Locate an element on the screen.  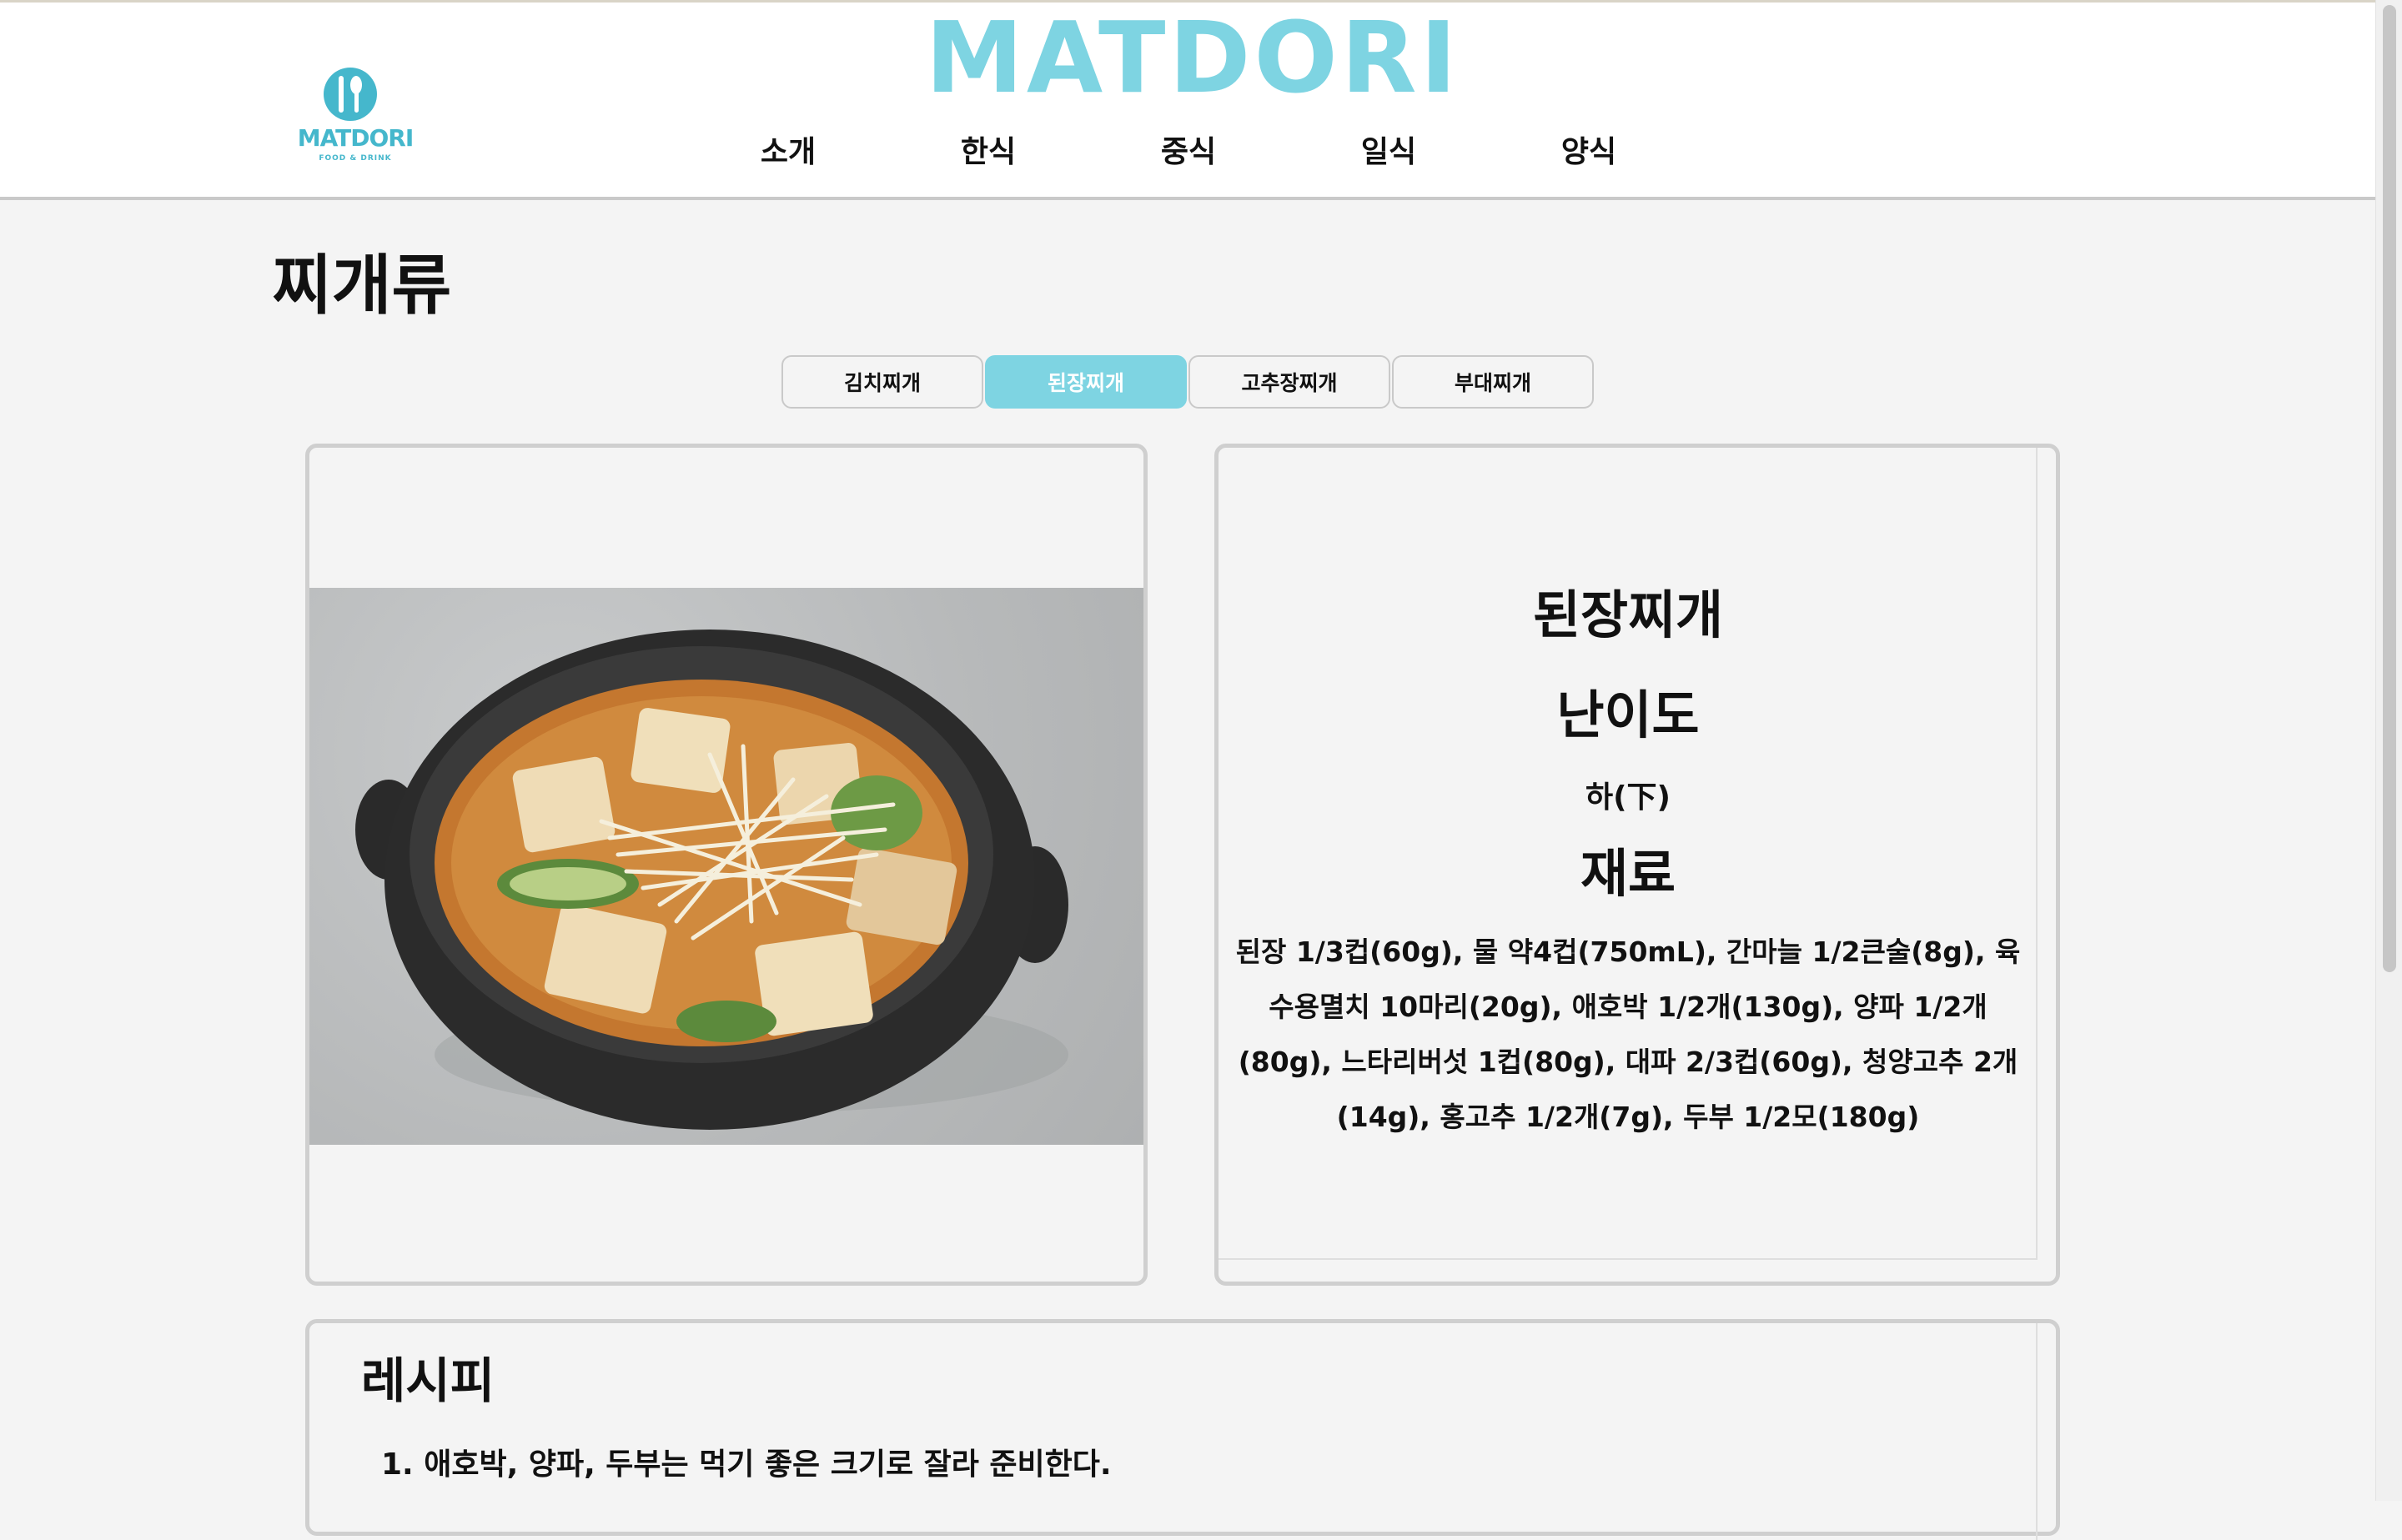
nav-item-japanese: 일식 is located at coordinates (1389, 152).